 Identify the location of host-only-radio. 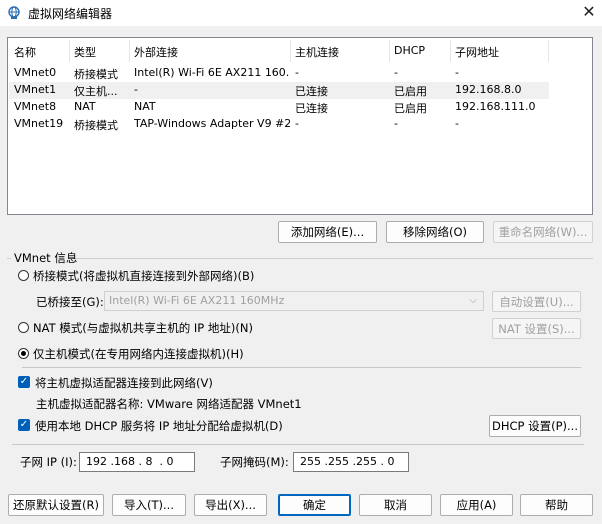
(23, 353).